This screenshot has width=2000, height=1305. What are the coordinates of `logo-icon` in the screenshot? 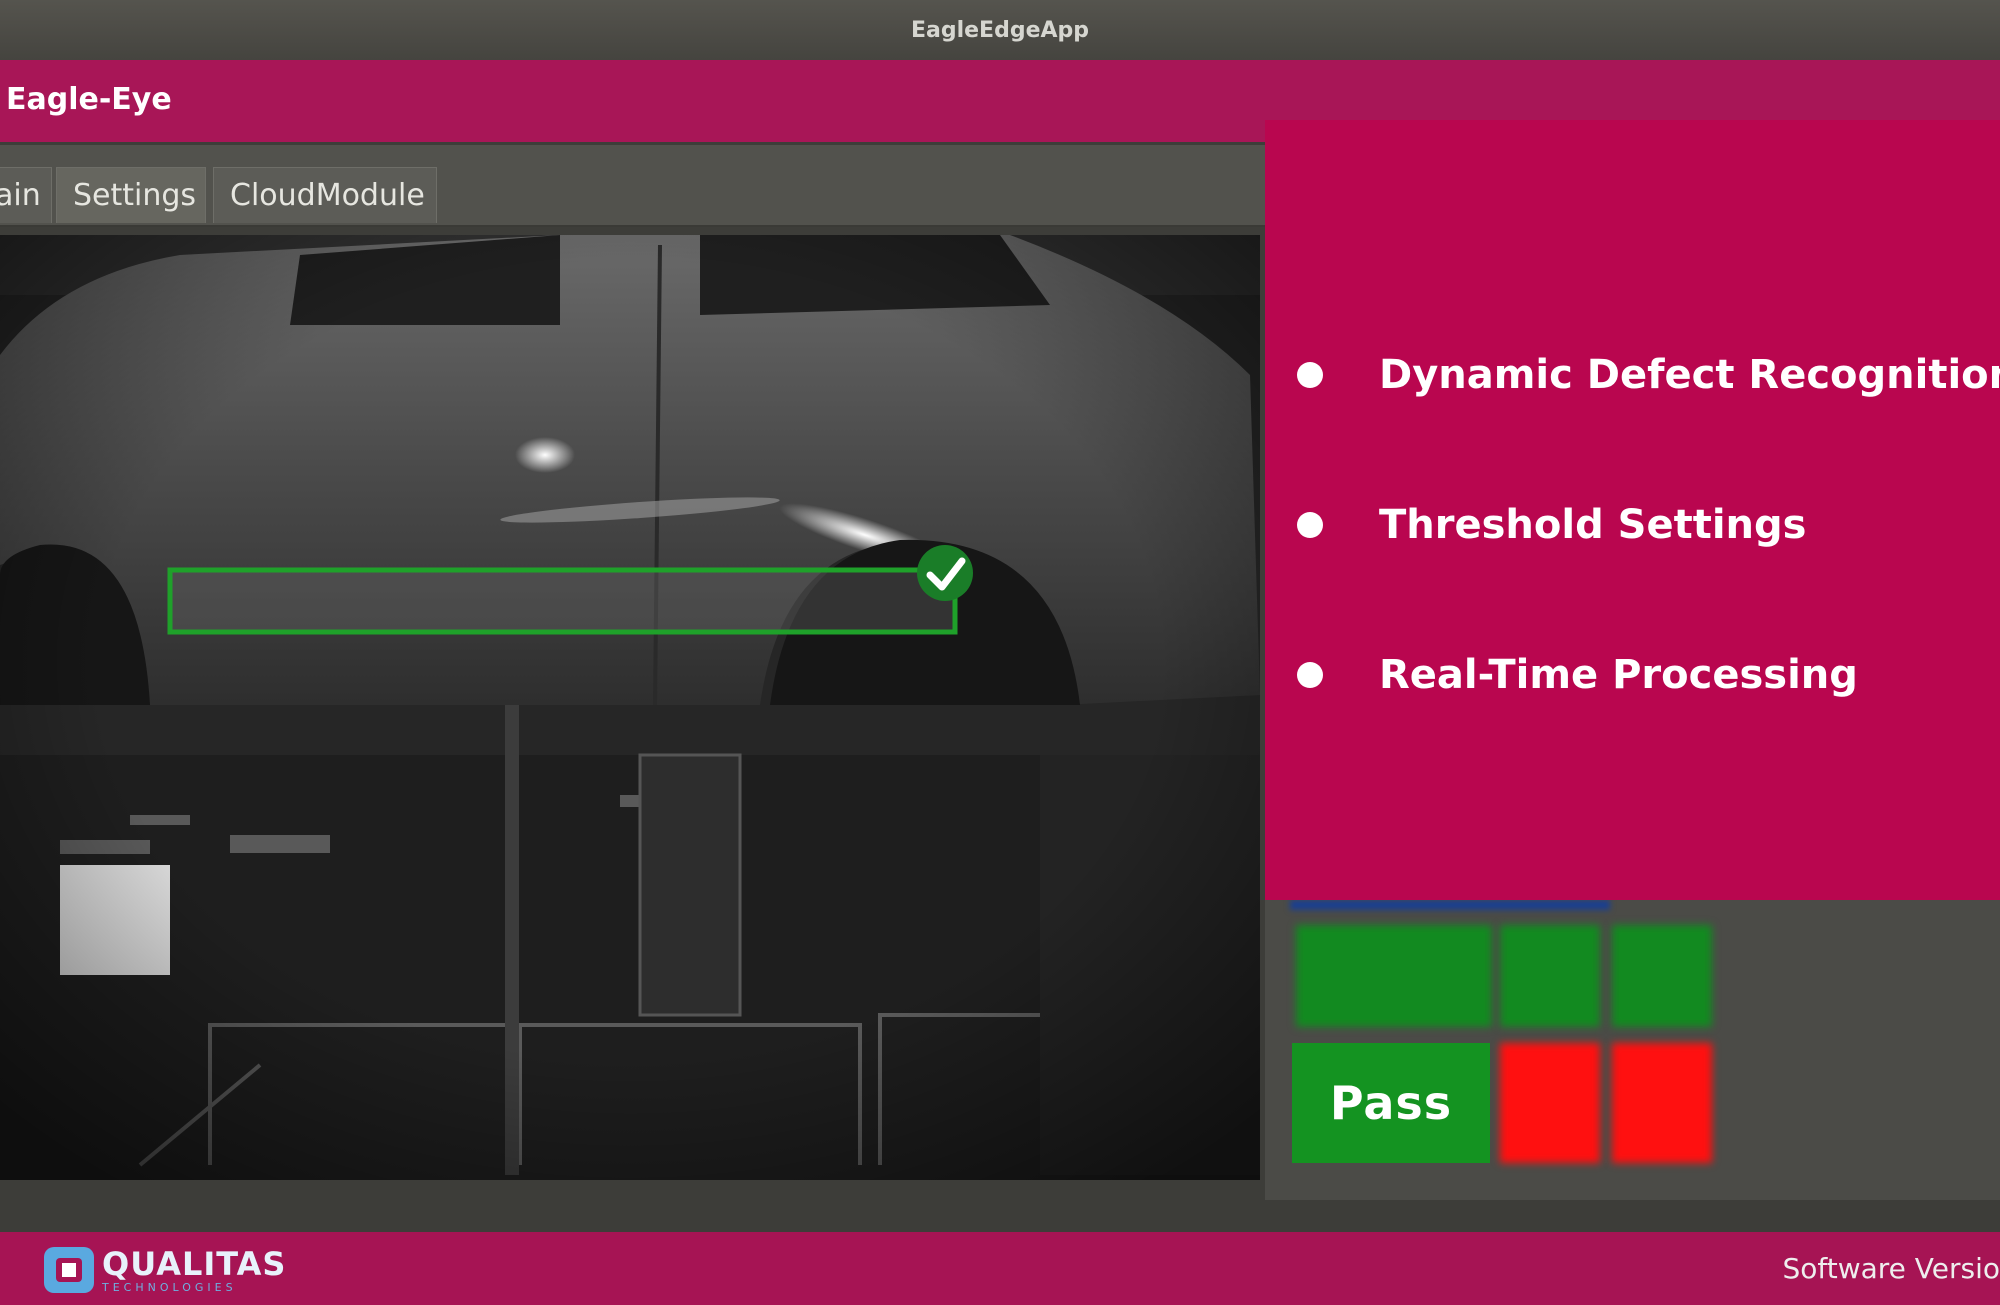 It's located at (69, 1270).